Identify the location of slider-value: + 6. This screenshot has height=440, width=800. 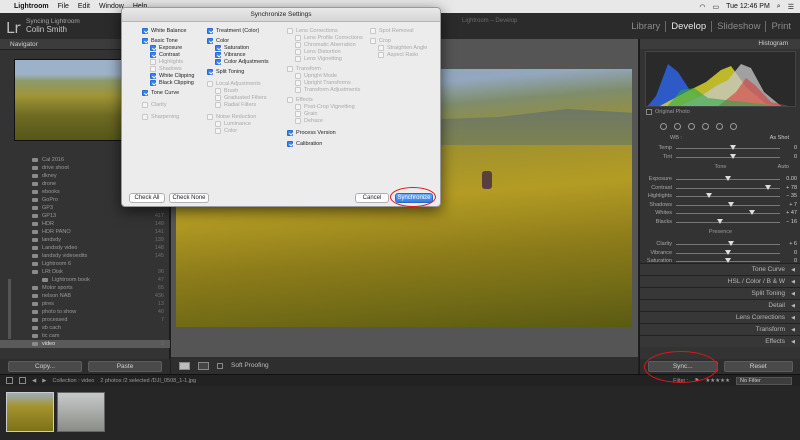
(793, 244).